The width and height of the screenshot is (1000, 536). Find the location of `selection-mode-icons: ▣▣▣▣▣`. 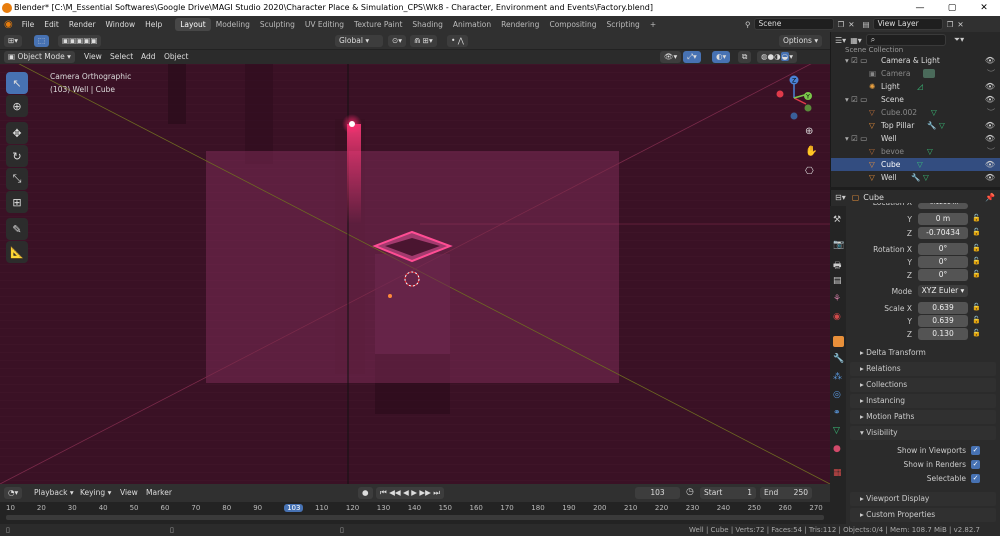

selection-mode-icons: ▣▣▣▣▣ is located at coordinates (80, 41).